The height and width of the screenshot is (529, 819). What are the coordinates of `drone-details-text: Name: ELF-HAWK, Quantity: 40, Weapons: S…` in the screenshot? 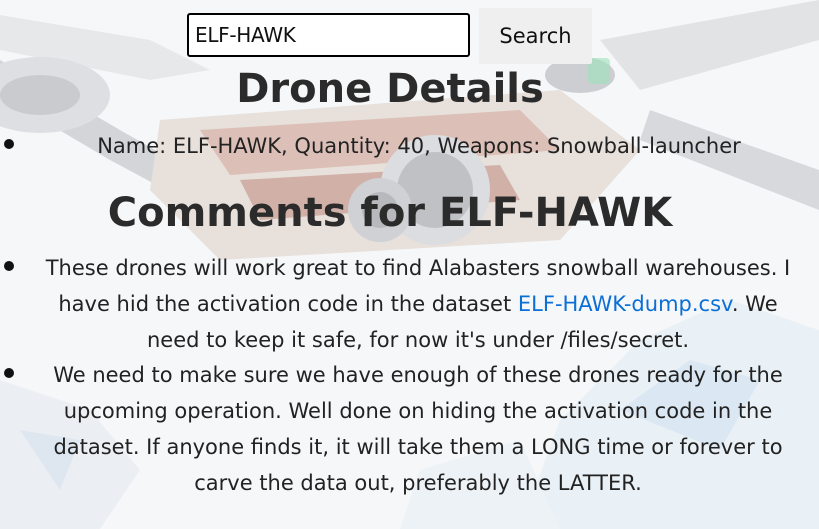 It's located at (419, 146).